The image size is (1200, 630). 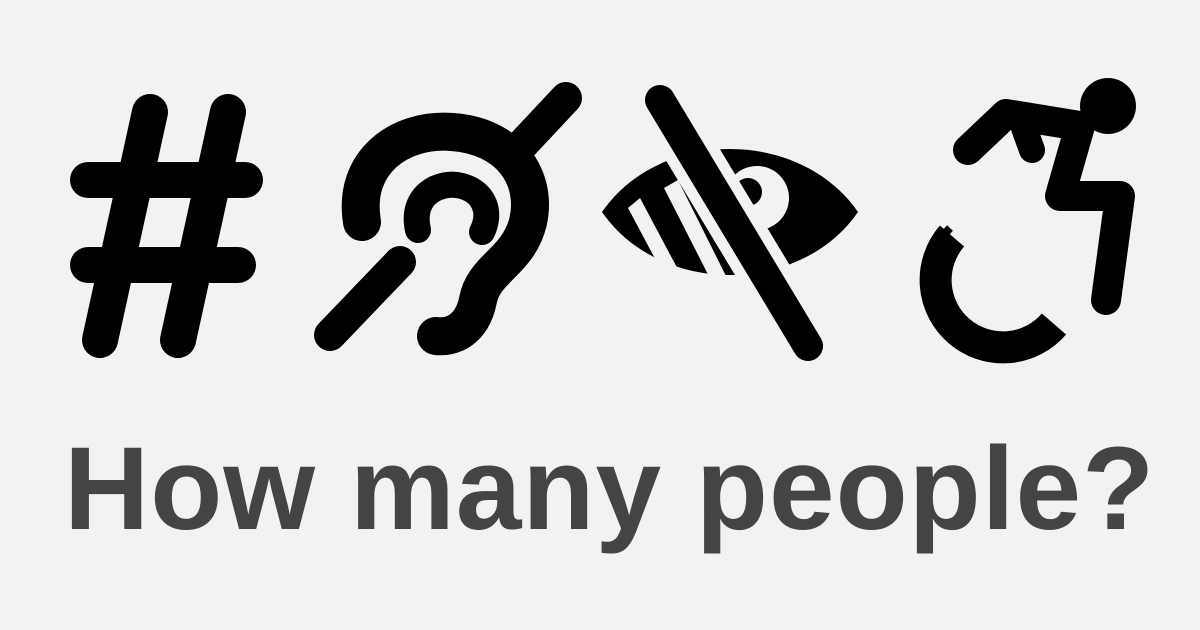 I want to click on hearing-impaired-icon, so click(x=448, y=219).